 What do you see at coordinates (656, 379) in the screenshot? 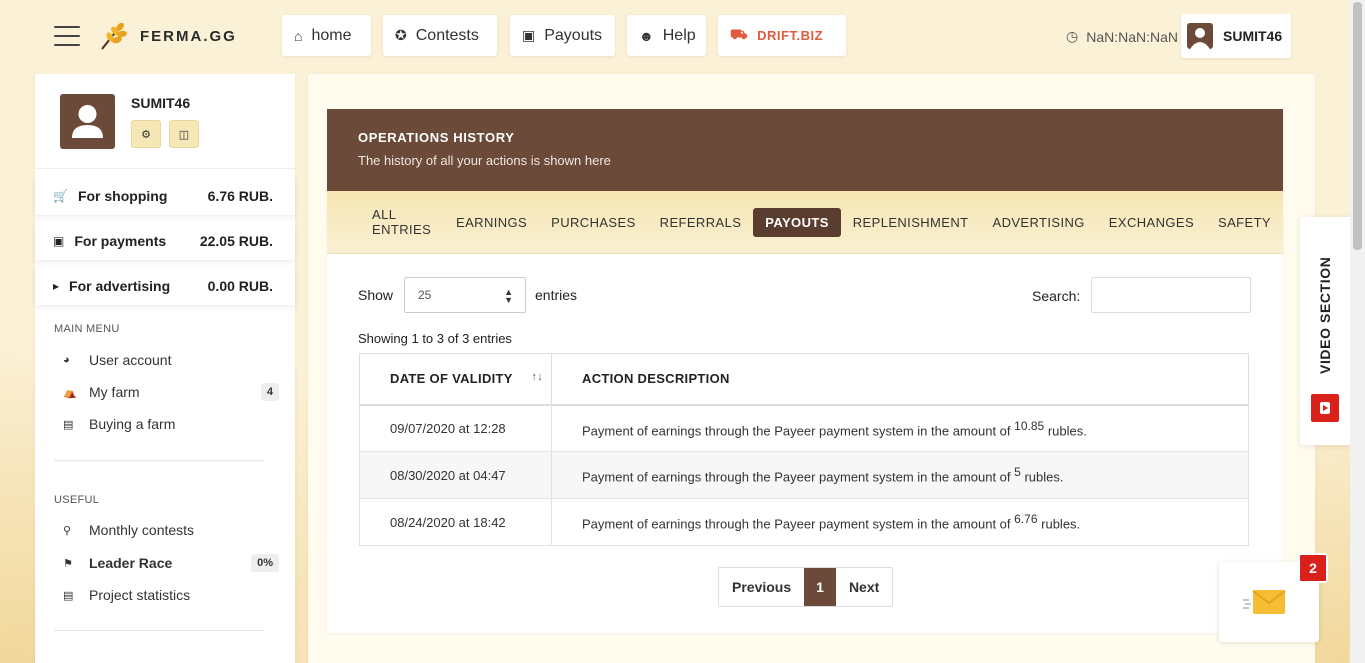
I see `column-description-label: ACTION DESCRIPTION` at bounding box center [656, 379].